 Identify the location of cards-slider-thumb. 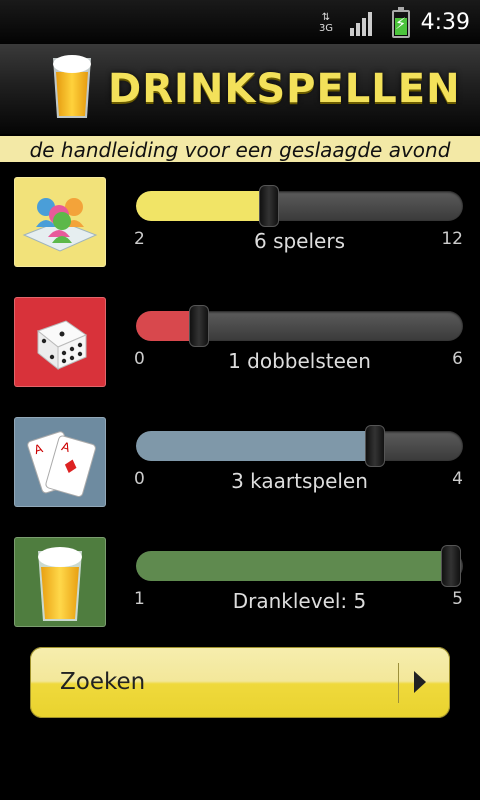
(375, 446).